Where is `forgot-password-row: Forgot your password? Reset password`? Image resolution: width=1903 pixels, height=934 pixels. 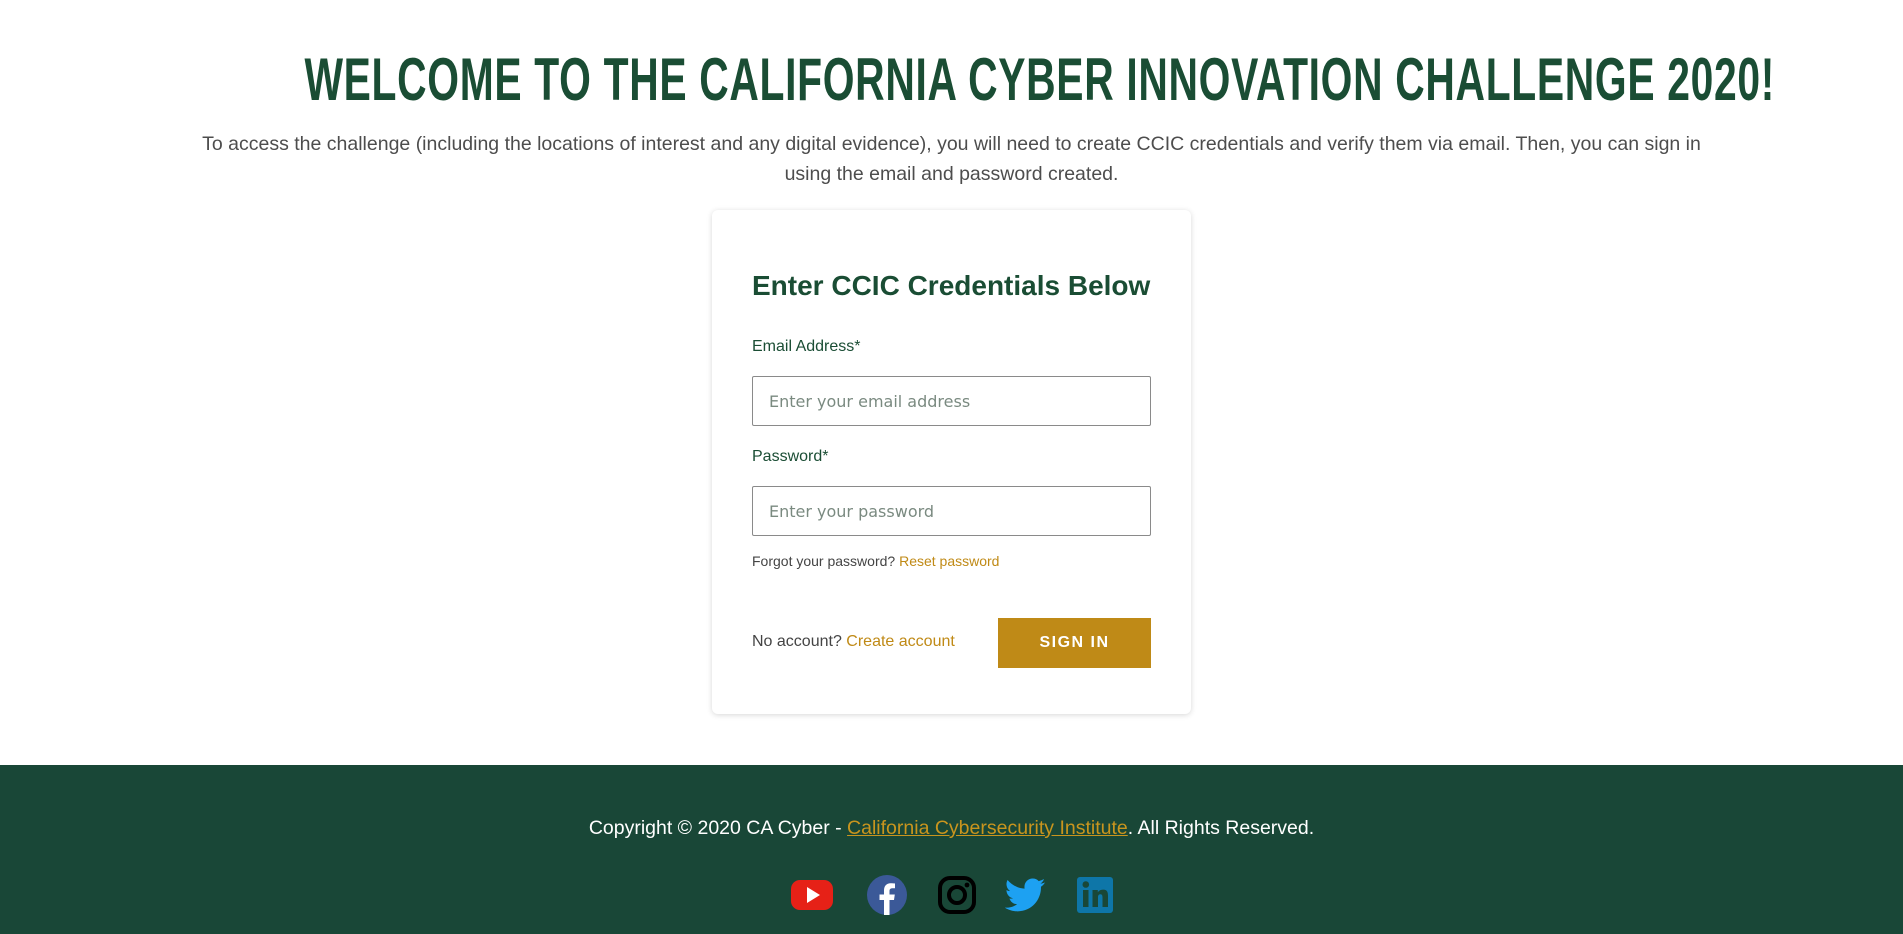 forgot-password-row: Forgot your password? Reset password is located at coordinates (875, 561).